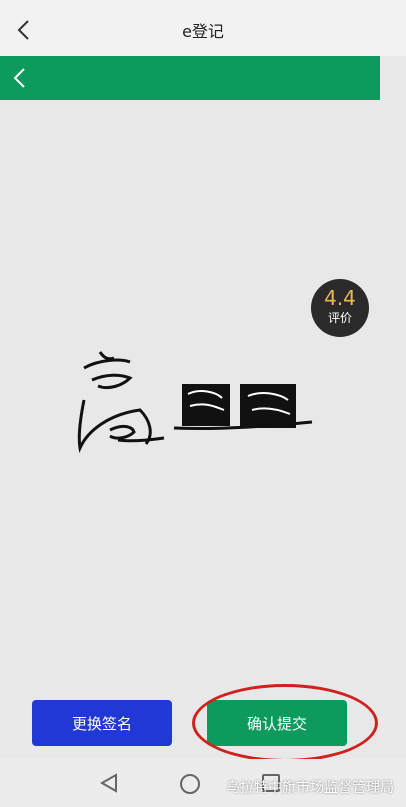  What do you see at coordinates (102, 723) in the screenshot?
I see `change-signature-button: 更换签名` at bounding box center [102, 723].